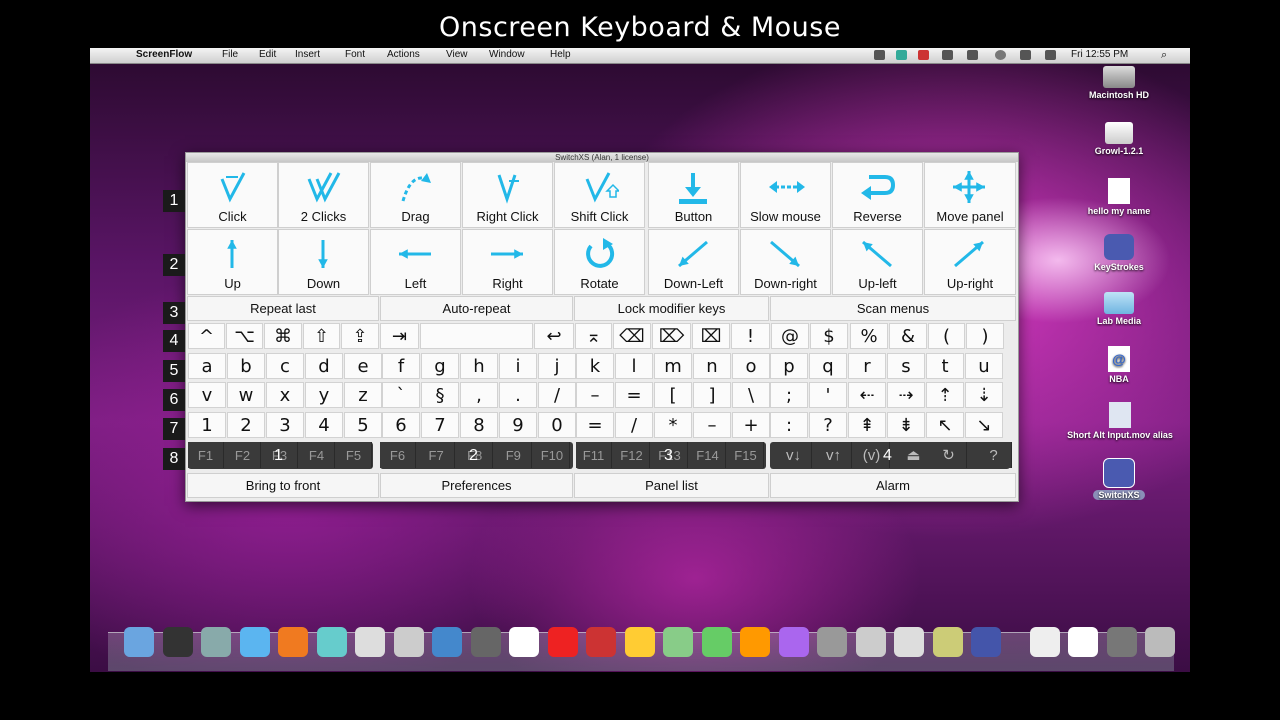  What do you see at coordinates (206, 455) in the screenshot?
I see `function-key-f1: F1` at bounding box center [206, 455].